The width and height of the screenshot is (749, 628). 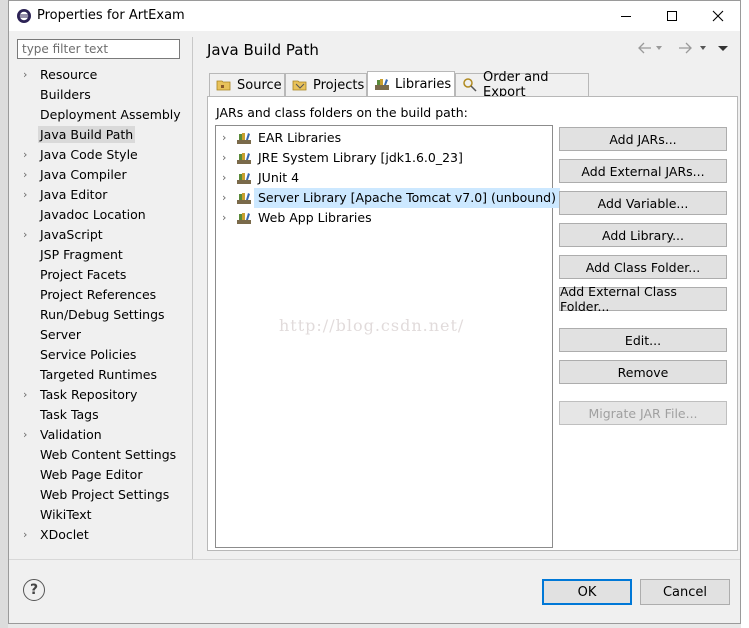 I want to click on nav-item: Project References, so click(x=103, y=295).